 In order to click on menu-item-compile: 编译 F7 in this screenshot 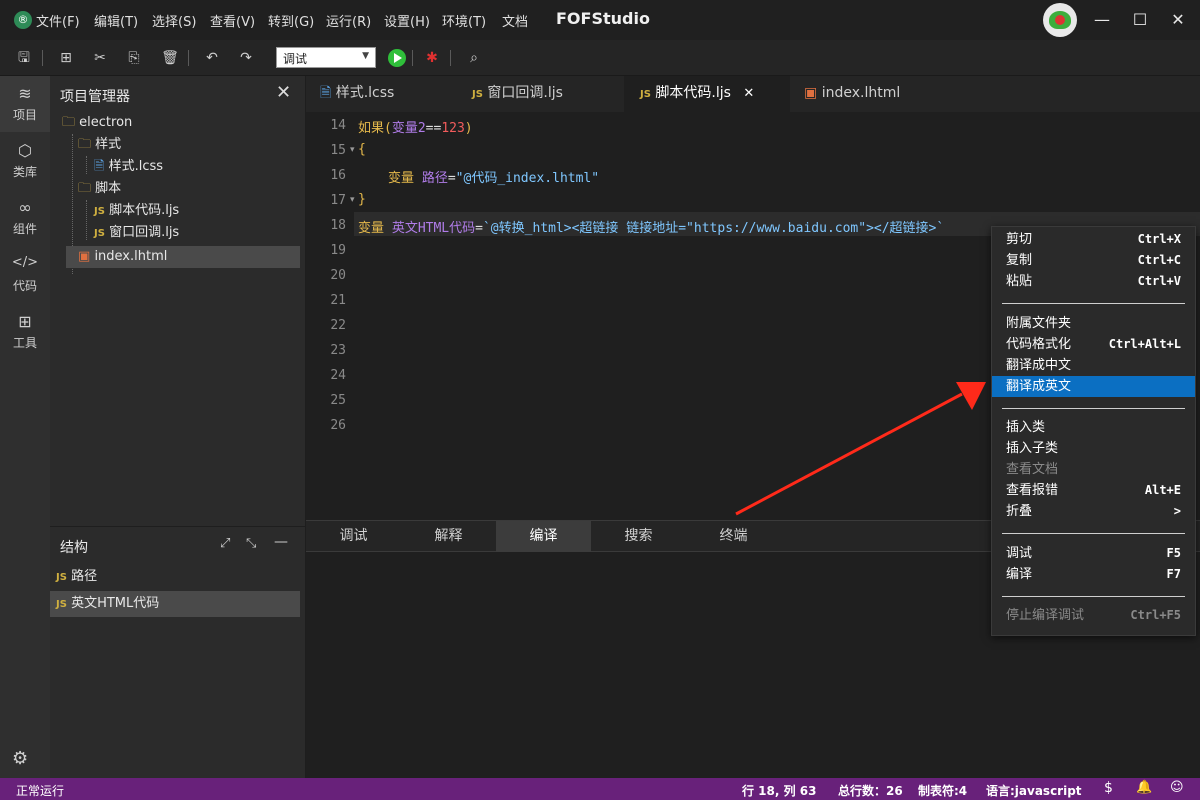, I will do `click(1093, 574)`.